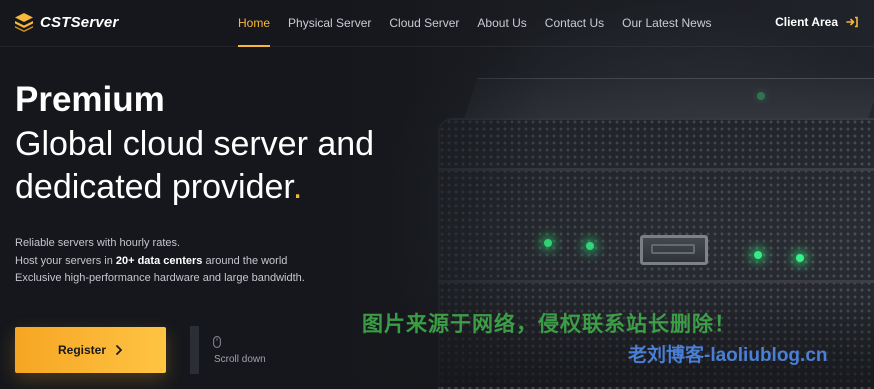  What do you see at coordinates (195, 144) in the screenshot?
I see `hero-title-line1: Global cloud server and` at bounding box center [195, 144].